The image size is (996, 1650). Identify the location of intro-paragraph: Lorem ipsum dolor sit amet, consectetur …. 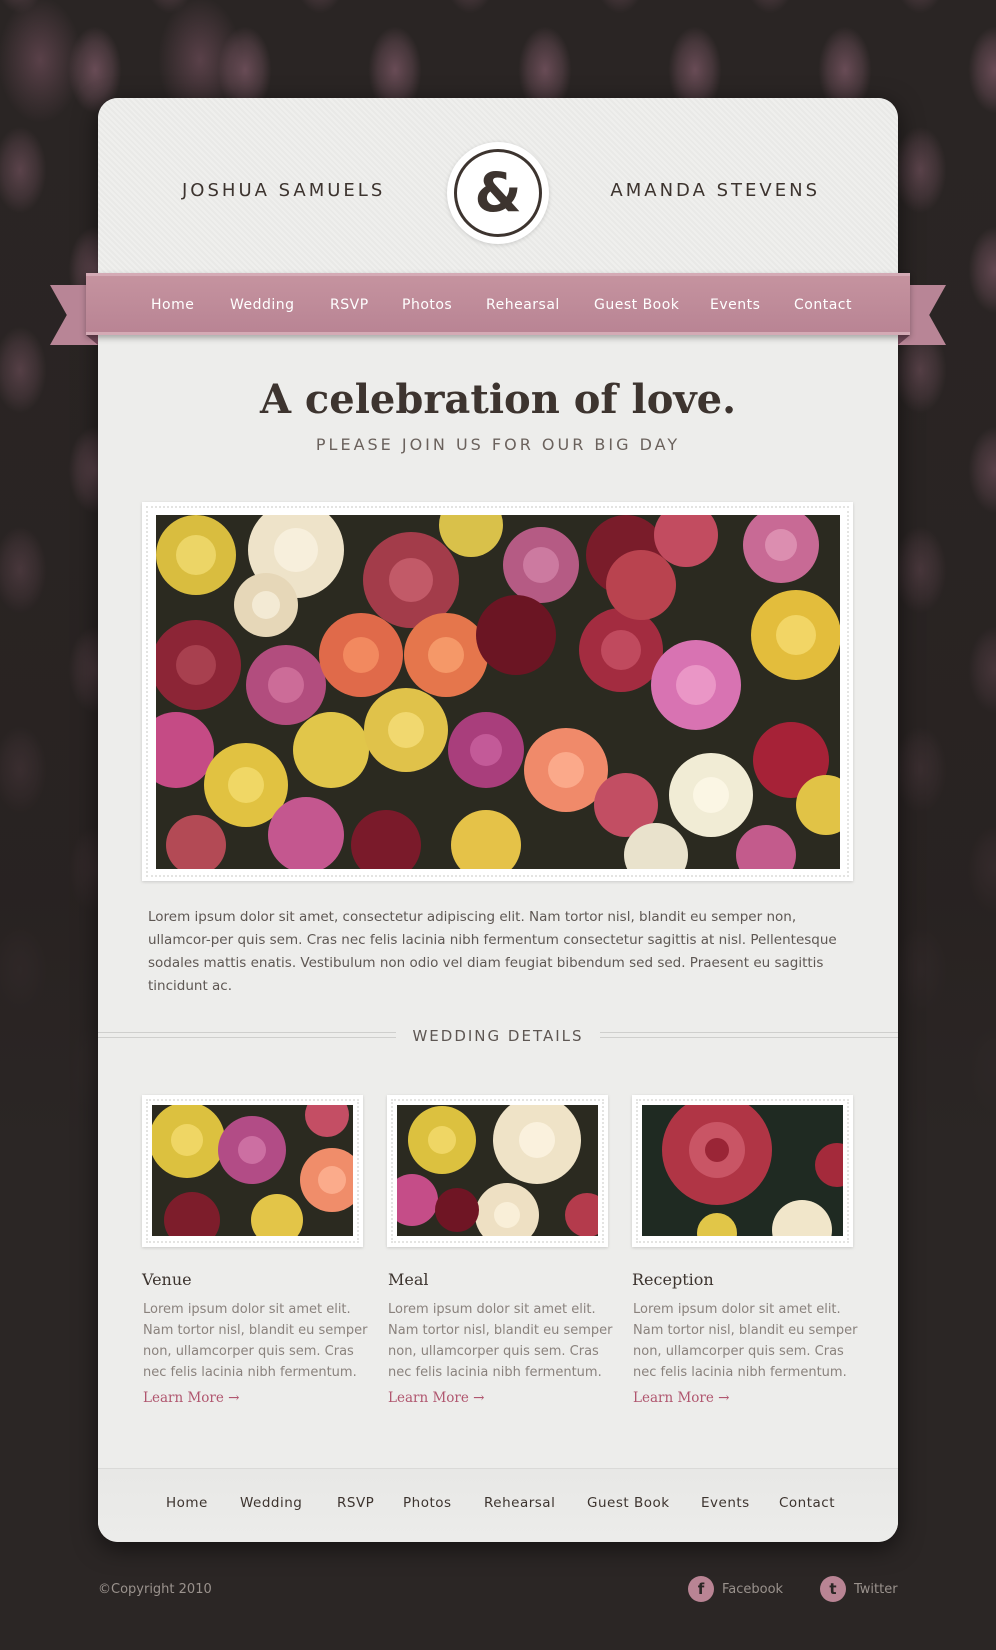
(492, 951).